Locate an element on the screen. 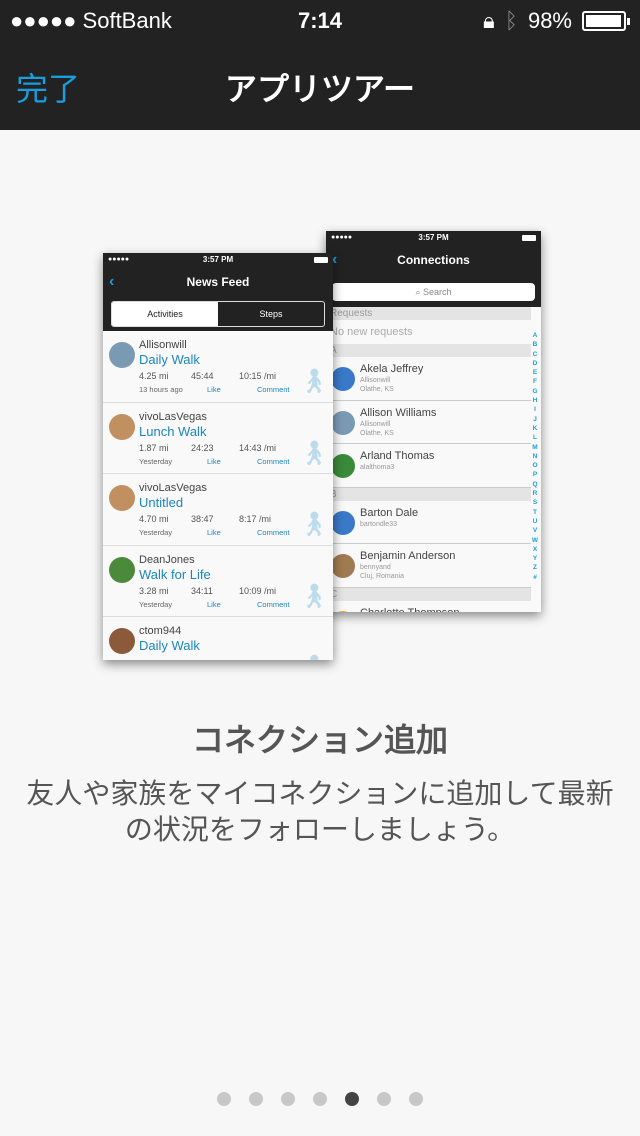 The width and height of the screenshot is (640, 1136). connection-item: Arland Thomas alalthoma3 is located at coordinates (428, 466).